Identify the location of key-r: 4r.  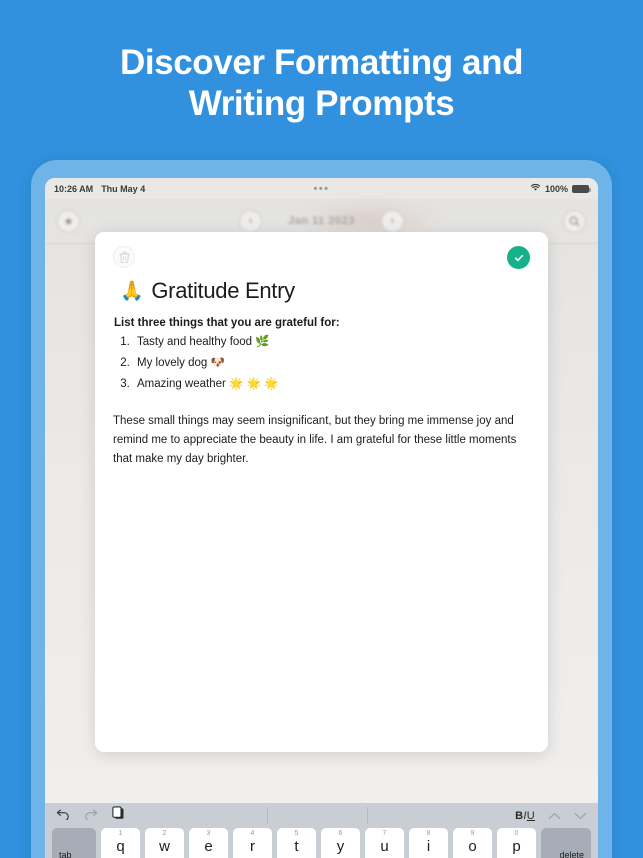
(252, 843).